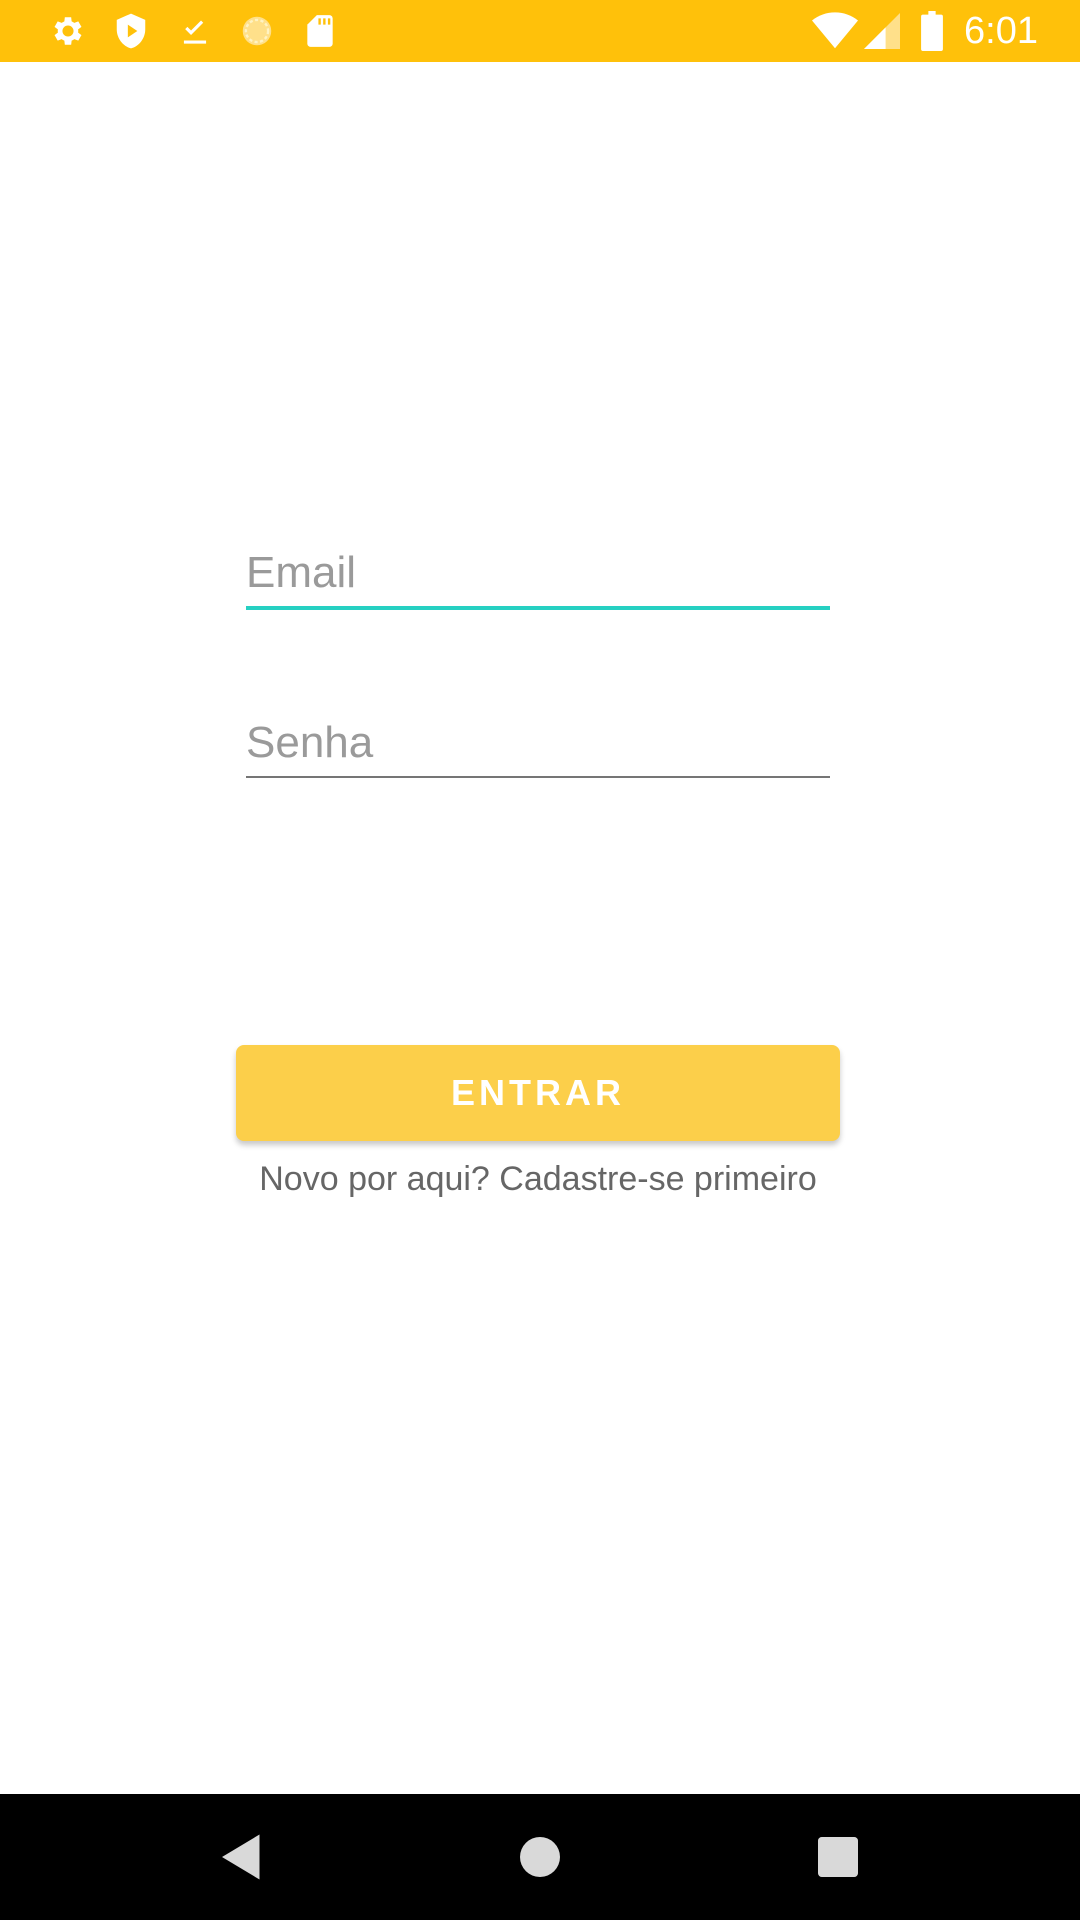 The height and width of the screenshot is (1920, 1080). What do you see at coordinates (242, 1857) in the screenshot?
I see `back-icon` at bounding box center [242, 1857].